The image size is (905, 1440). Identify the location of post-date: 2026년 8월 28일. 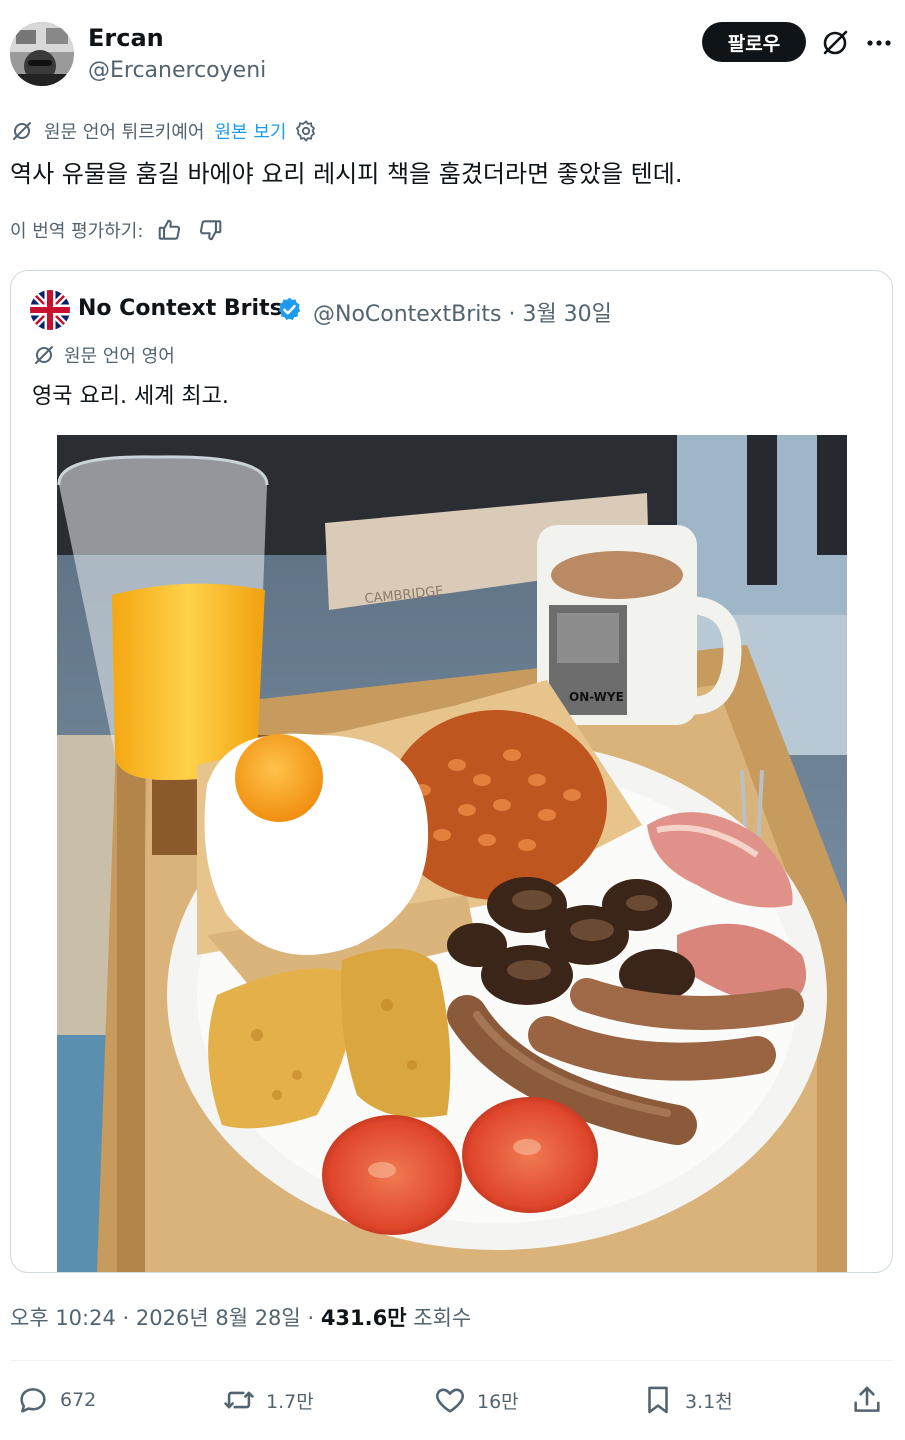
(218, 1318).